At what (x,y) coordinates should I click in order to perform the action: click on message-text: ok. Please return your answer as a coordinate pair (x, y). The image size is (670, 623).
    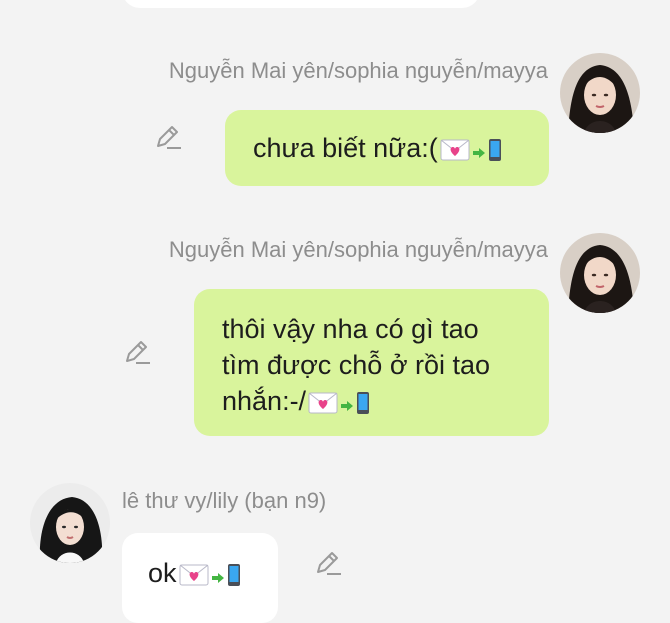
    Looking at the image, I should click on (162, 573).